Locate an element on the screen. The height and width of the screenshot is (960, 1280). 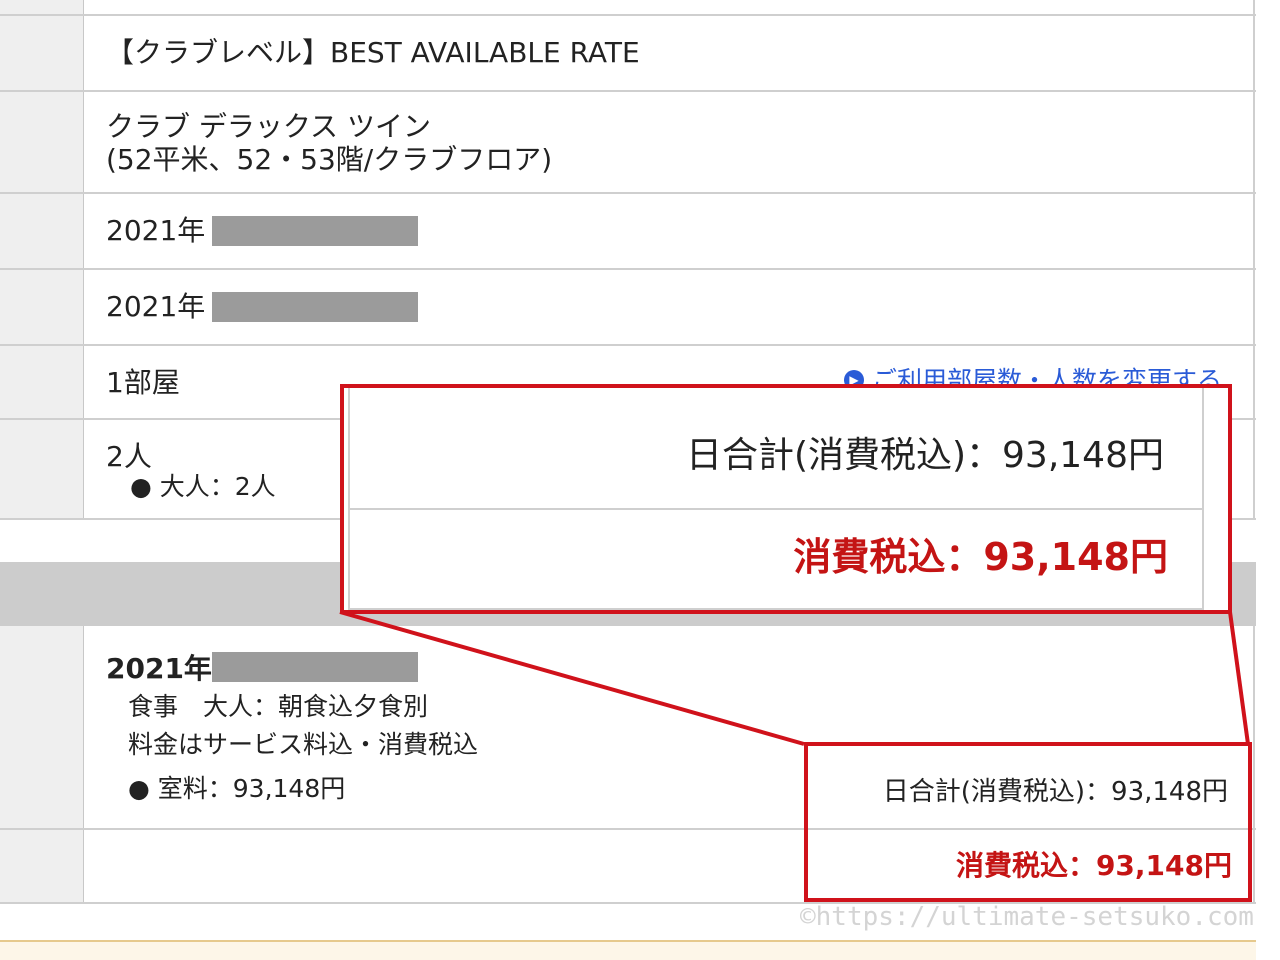
row-divider is located at coordinates (1028, 829).